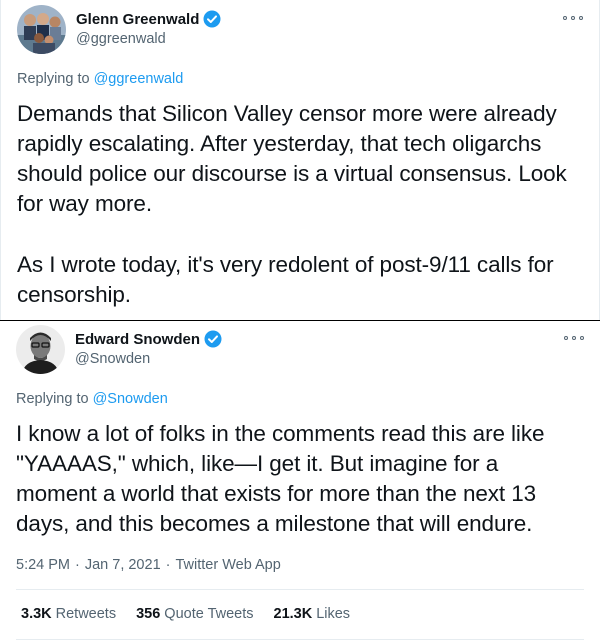 The image size is (600, 640). What do you see at coordinates (121, 39) in the screenshot?
I see `user-handle: @ggreenwald` at bounding box center [121, 39].